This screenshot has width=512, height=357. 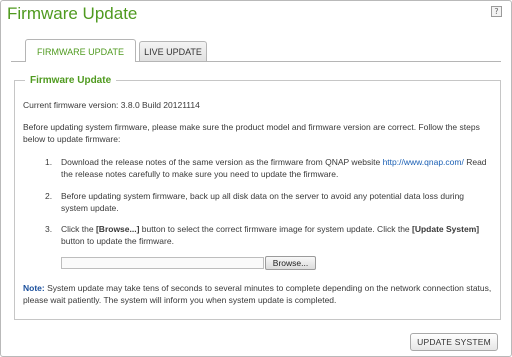 I want to click on browse-reference: [Browse...], so click(x=117, y=229).